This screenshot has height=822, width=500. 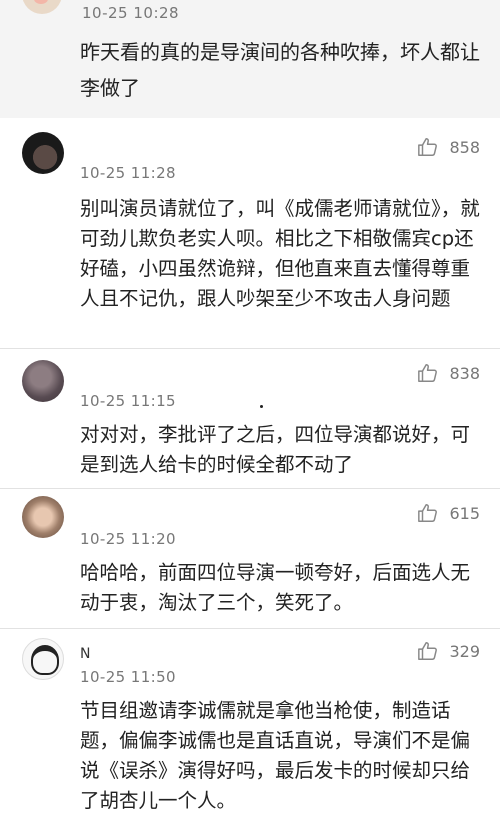 I want to click on like-button: 858, so click(x=448, y=147).